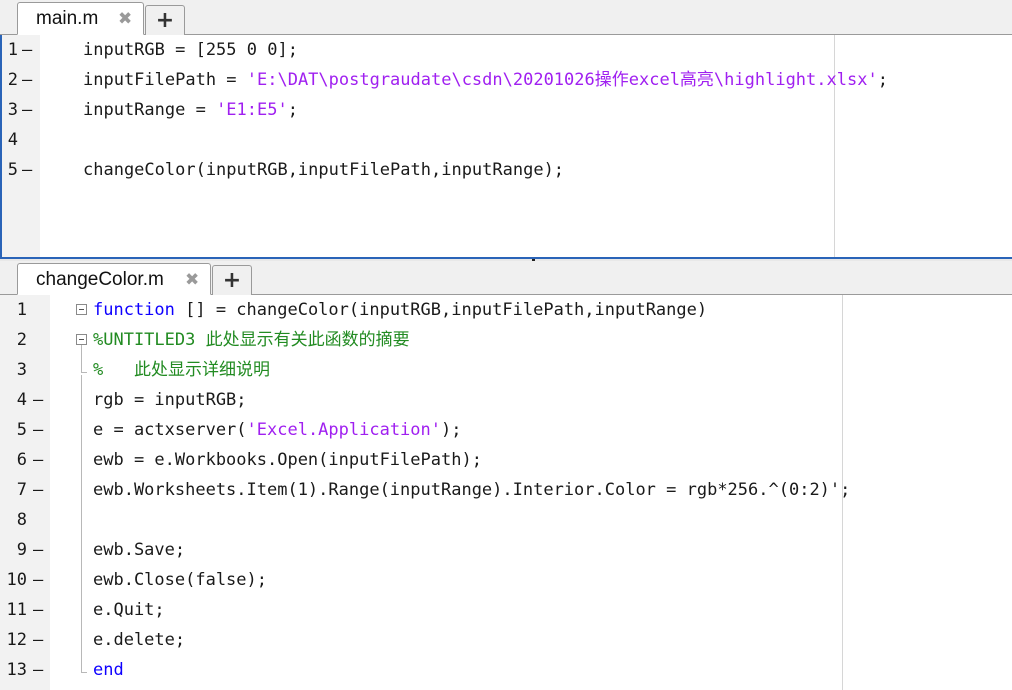 This screenshot has width=1012, height=690. What do you see at coordinates (16, 610) in the screenshot?
I see `line-number: 11` at bounding box center [16, 610].